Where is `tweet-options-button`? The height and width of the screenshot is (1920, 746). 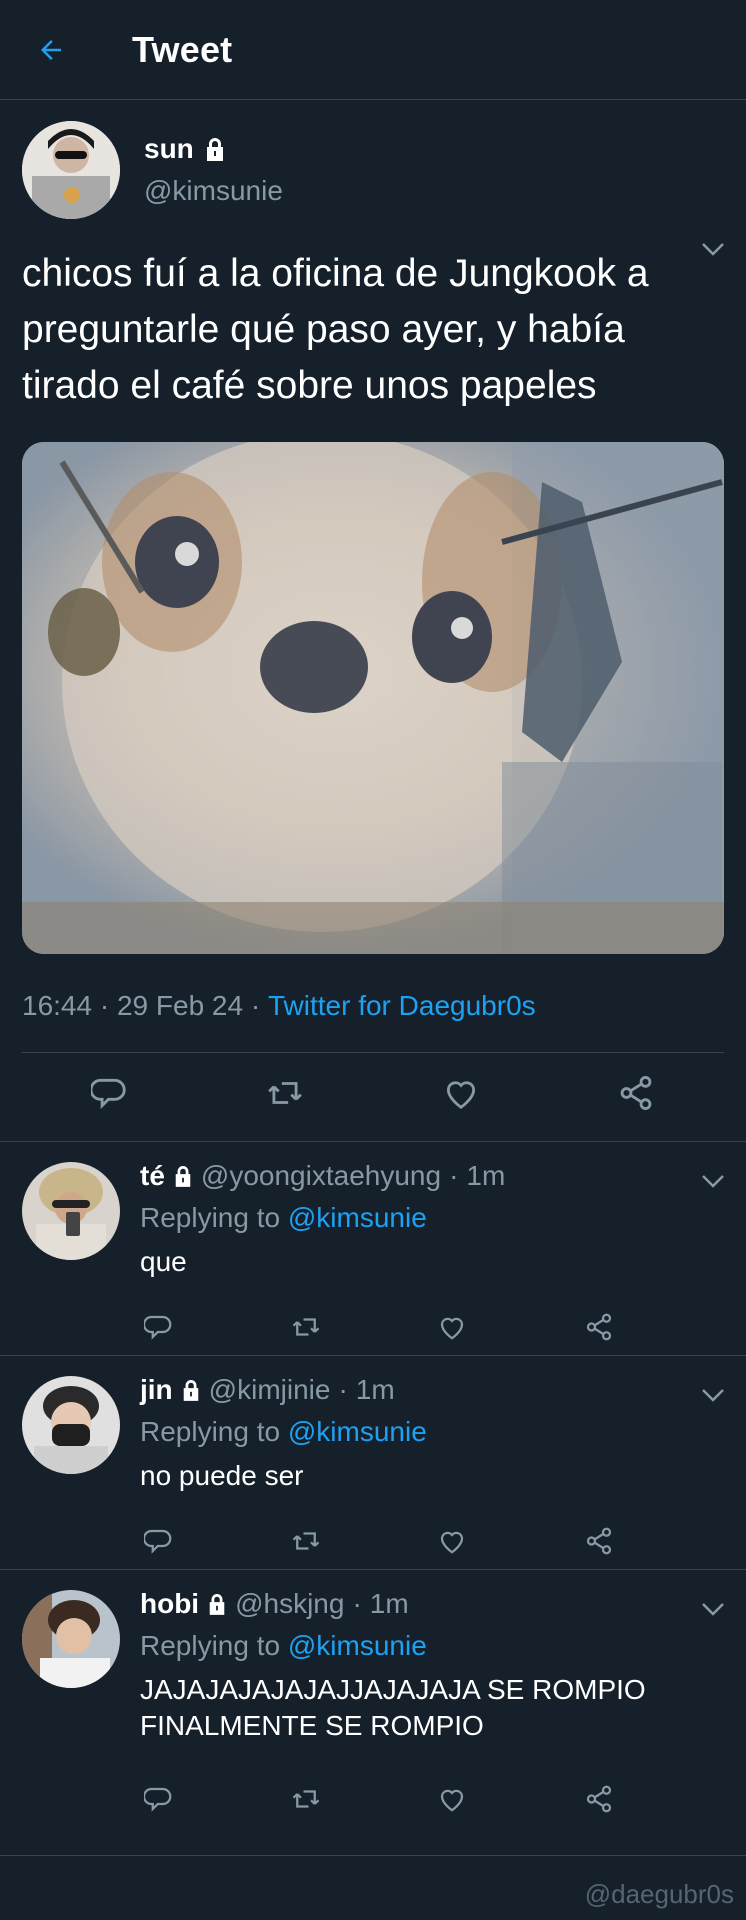 tweet-options-button is located at coordinates (713, 251).